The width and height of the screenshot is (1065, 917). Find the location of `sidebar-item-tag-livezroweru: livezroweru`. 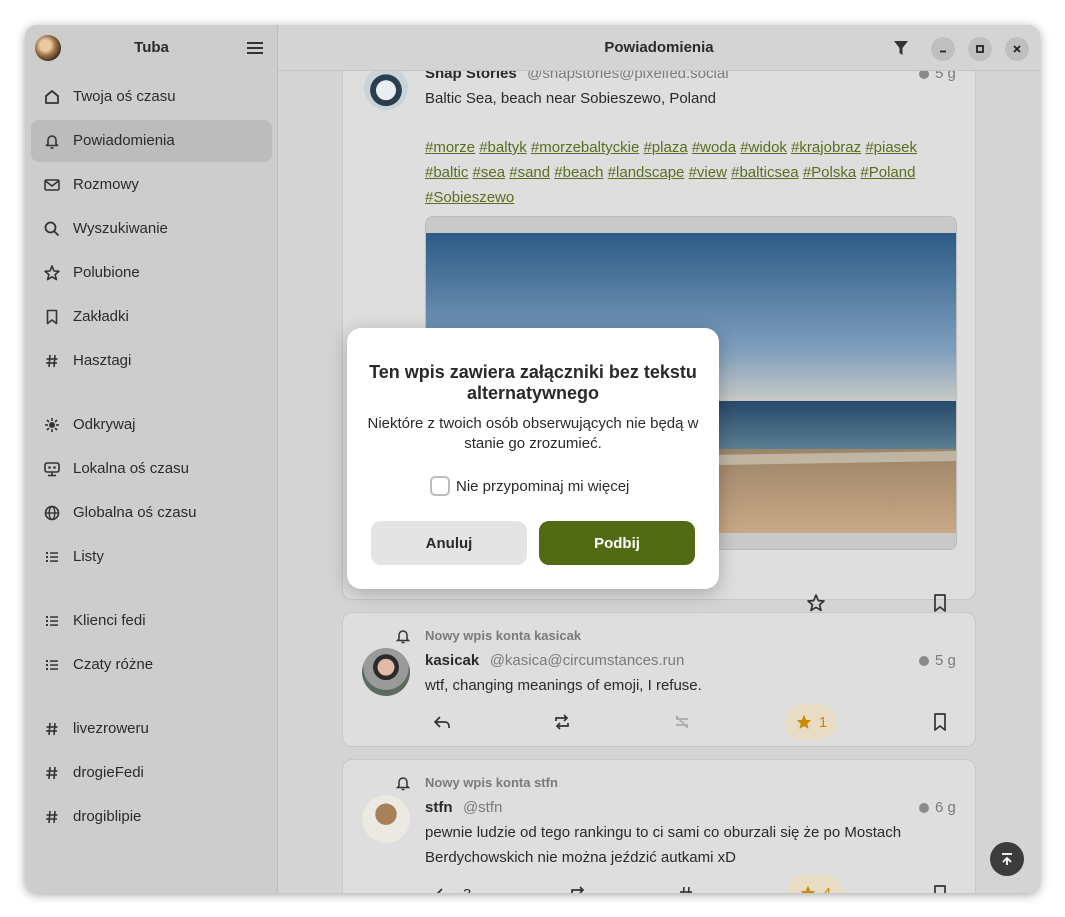

sidebar-item-tag-livezroweru: livezroweru is located at coordinates (151, 729).